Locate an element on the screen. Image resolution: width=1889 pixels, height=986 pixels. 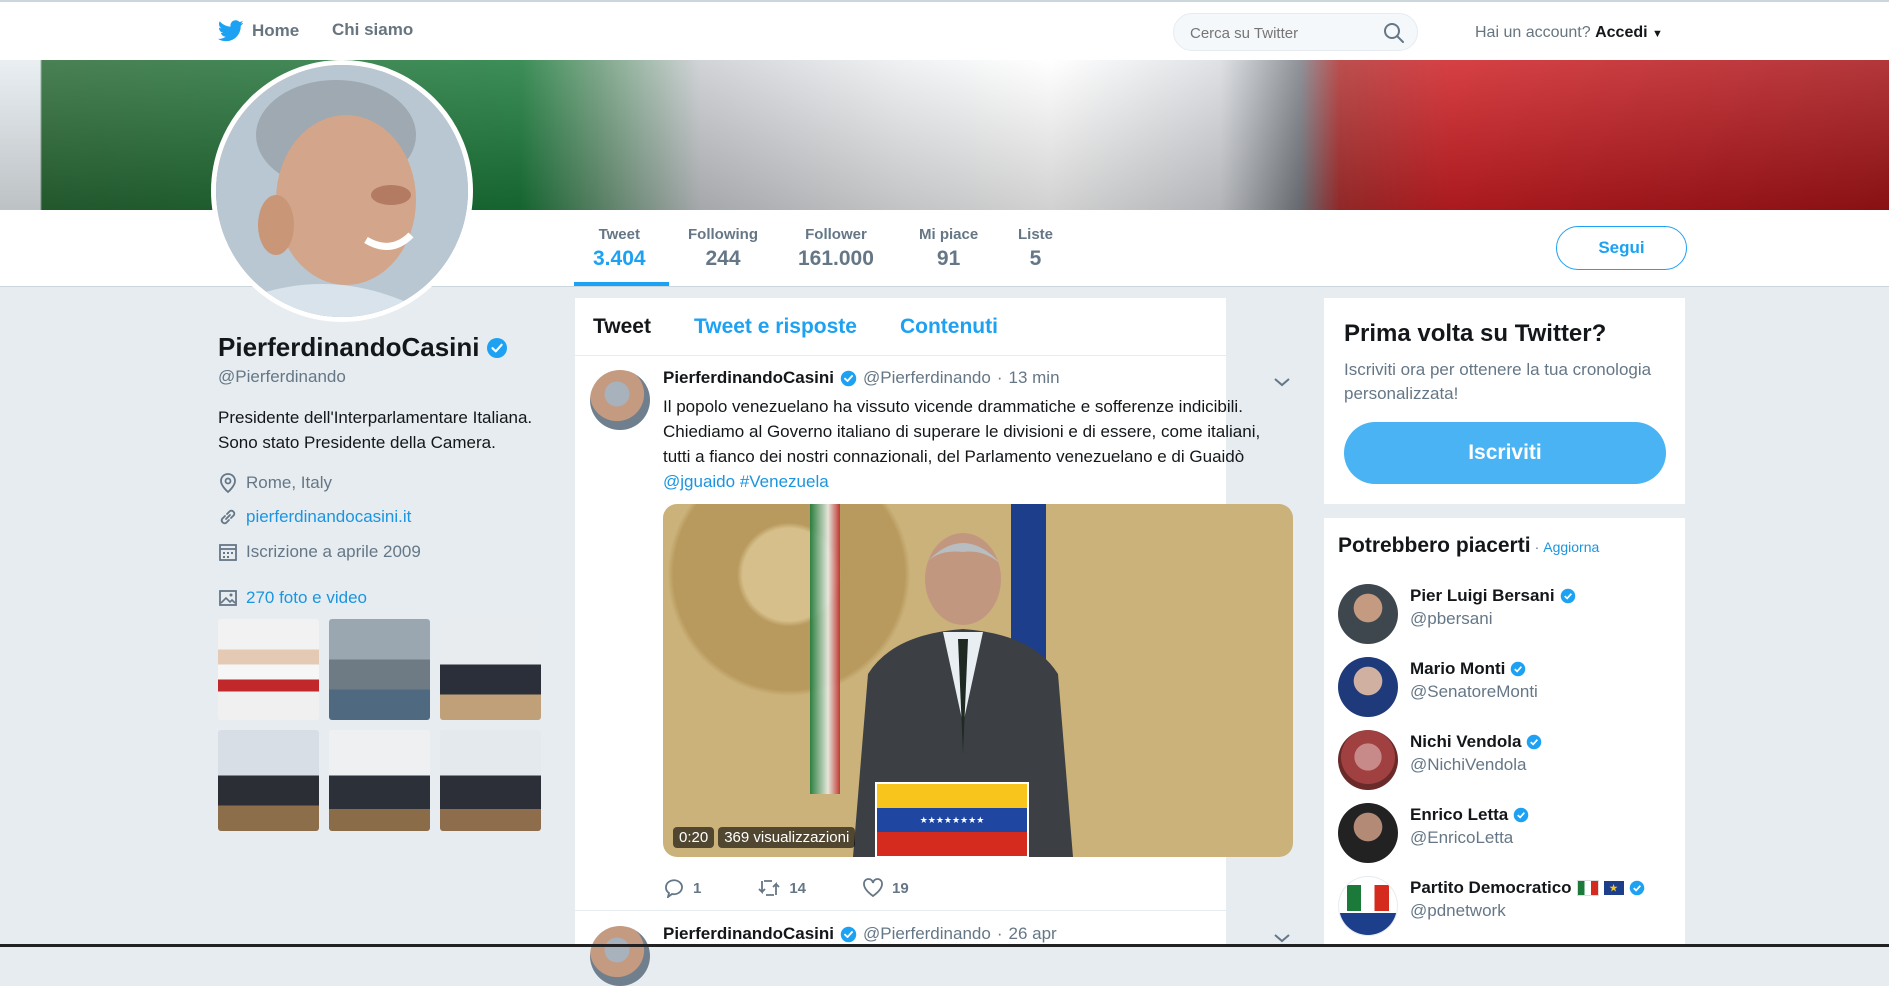
profile-handle: @Pierferdinando is located at coordinates (282, 377).